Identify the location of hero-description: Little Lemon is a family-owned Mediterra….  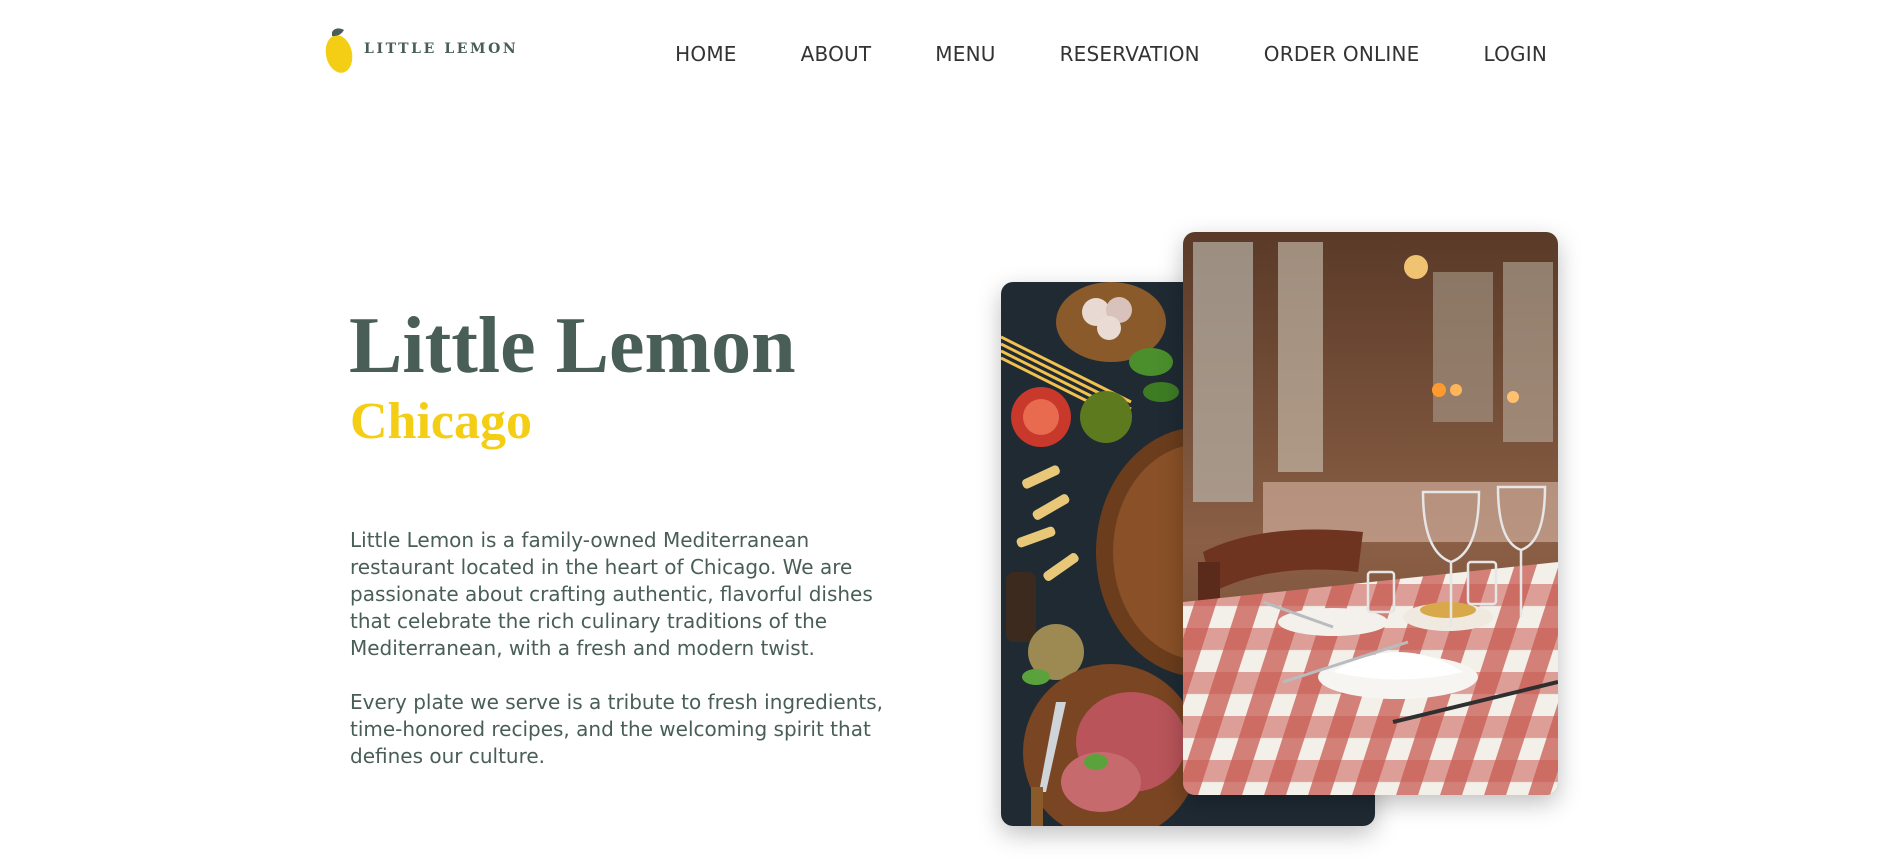
(630, 662).